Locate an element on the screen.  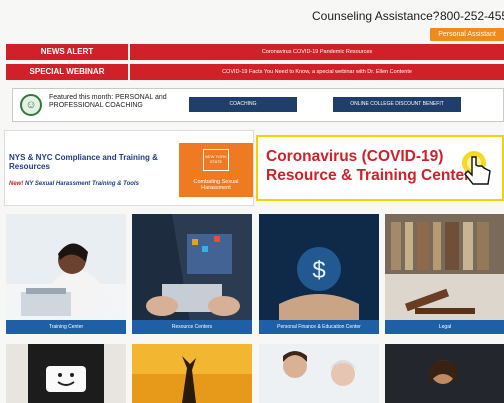
woman-photo is located at coordinates (444, 373).